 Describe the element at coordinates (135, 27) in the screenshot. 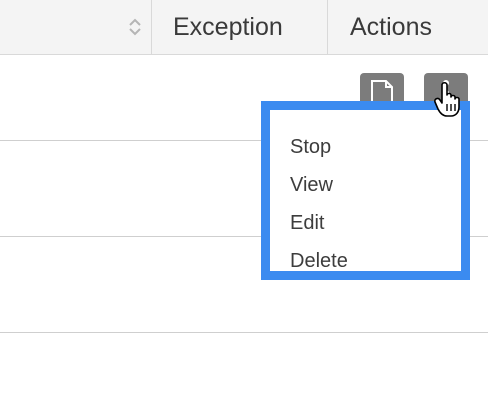

I see `sort-icon` at that location.